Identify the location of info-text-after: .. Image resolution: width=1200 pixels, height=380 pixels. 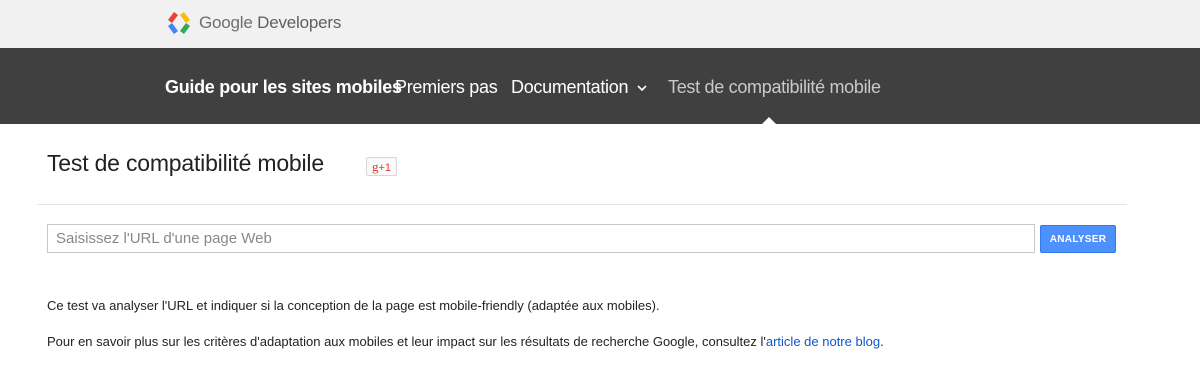
(882, 341).